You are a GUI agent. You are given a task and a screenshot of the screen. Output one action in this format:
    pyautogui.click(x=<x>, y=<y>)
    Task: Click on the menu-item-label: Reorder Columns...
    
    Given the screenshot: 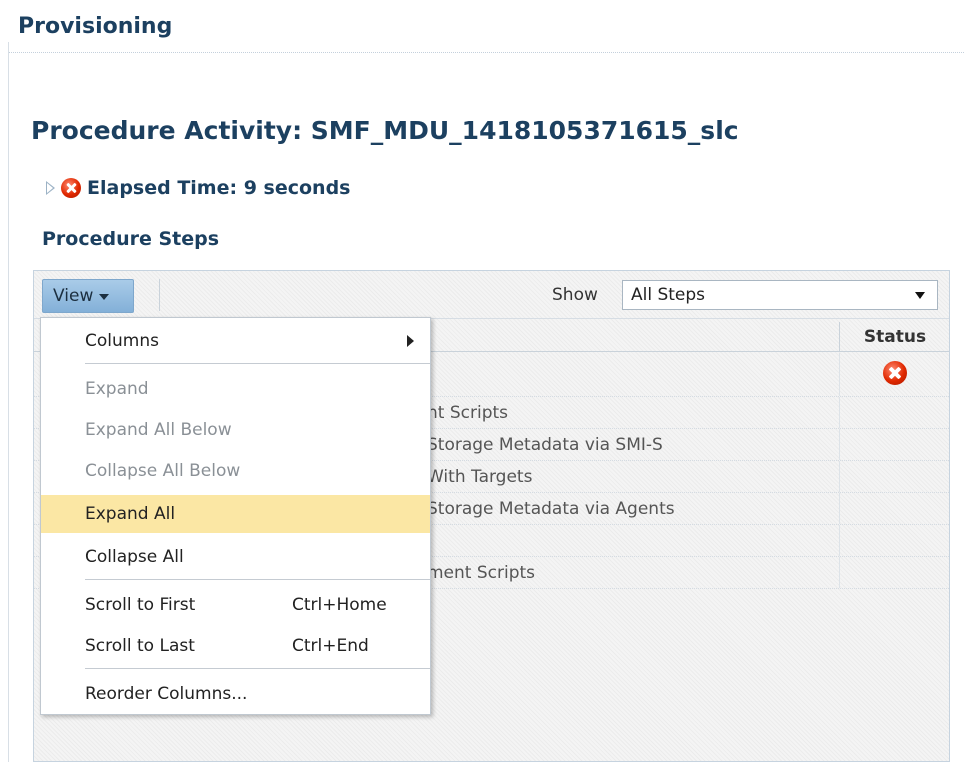 What is the action you would take?
    pyautogui.click(x=166, y=694)
    